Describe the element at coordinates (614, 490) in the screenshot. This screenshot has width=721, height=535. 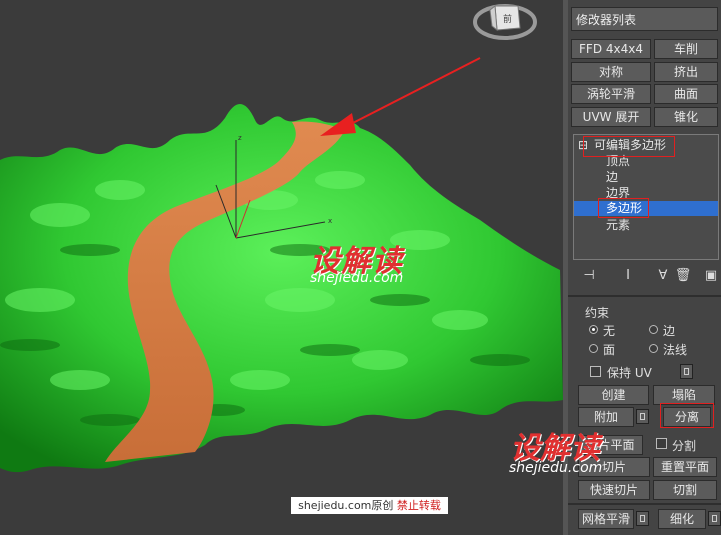
I see `quick-slice-button: 快速切片` at that location.